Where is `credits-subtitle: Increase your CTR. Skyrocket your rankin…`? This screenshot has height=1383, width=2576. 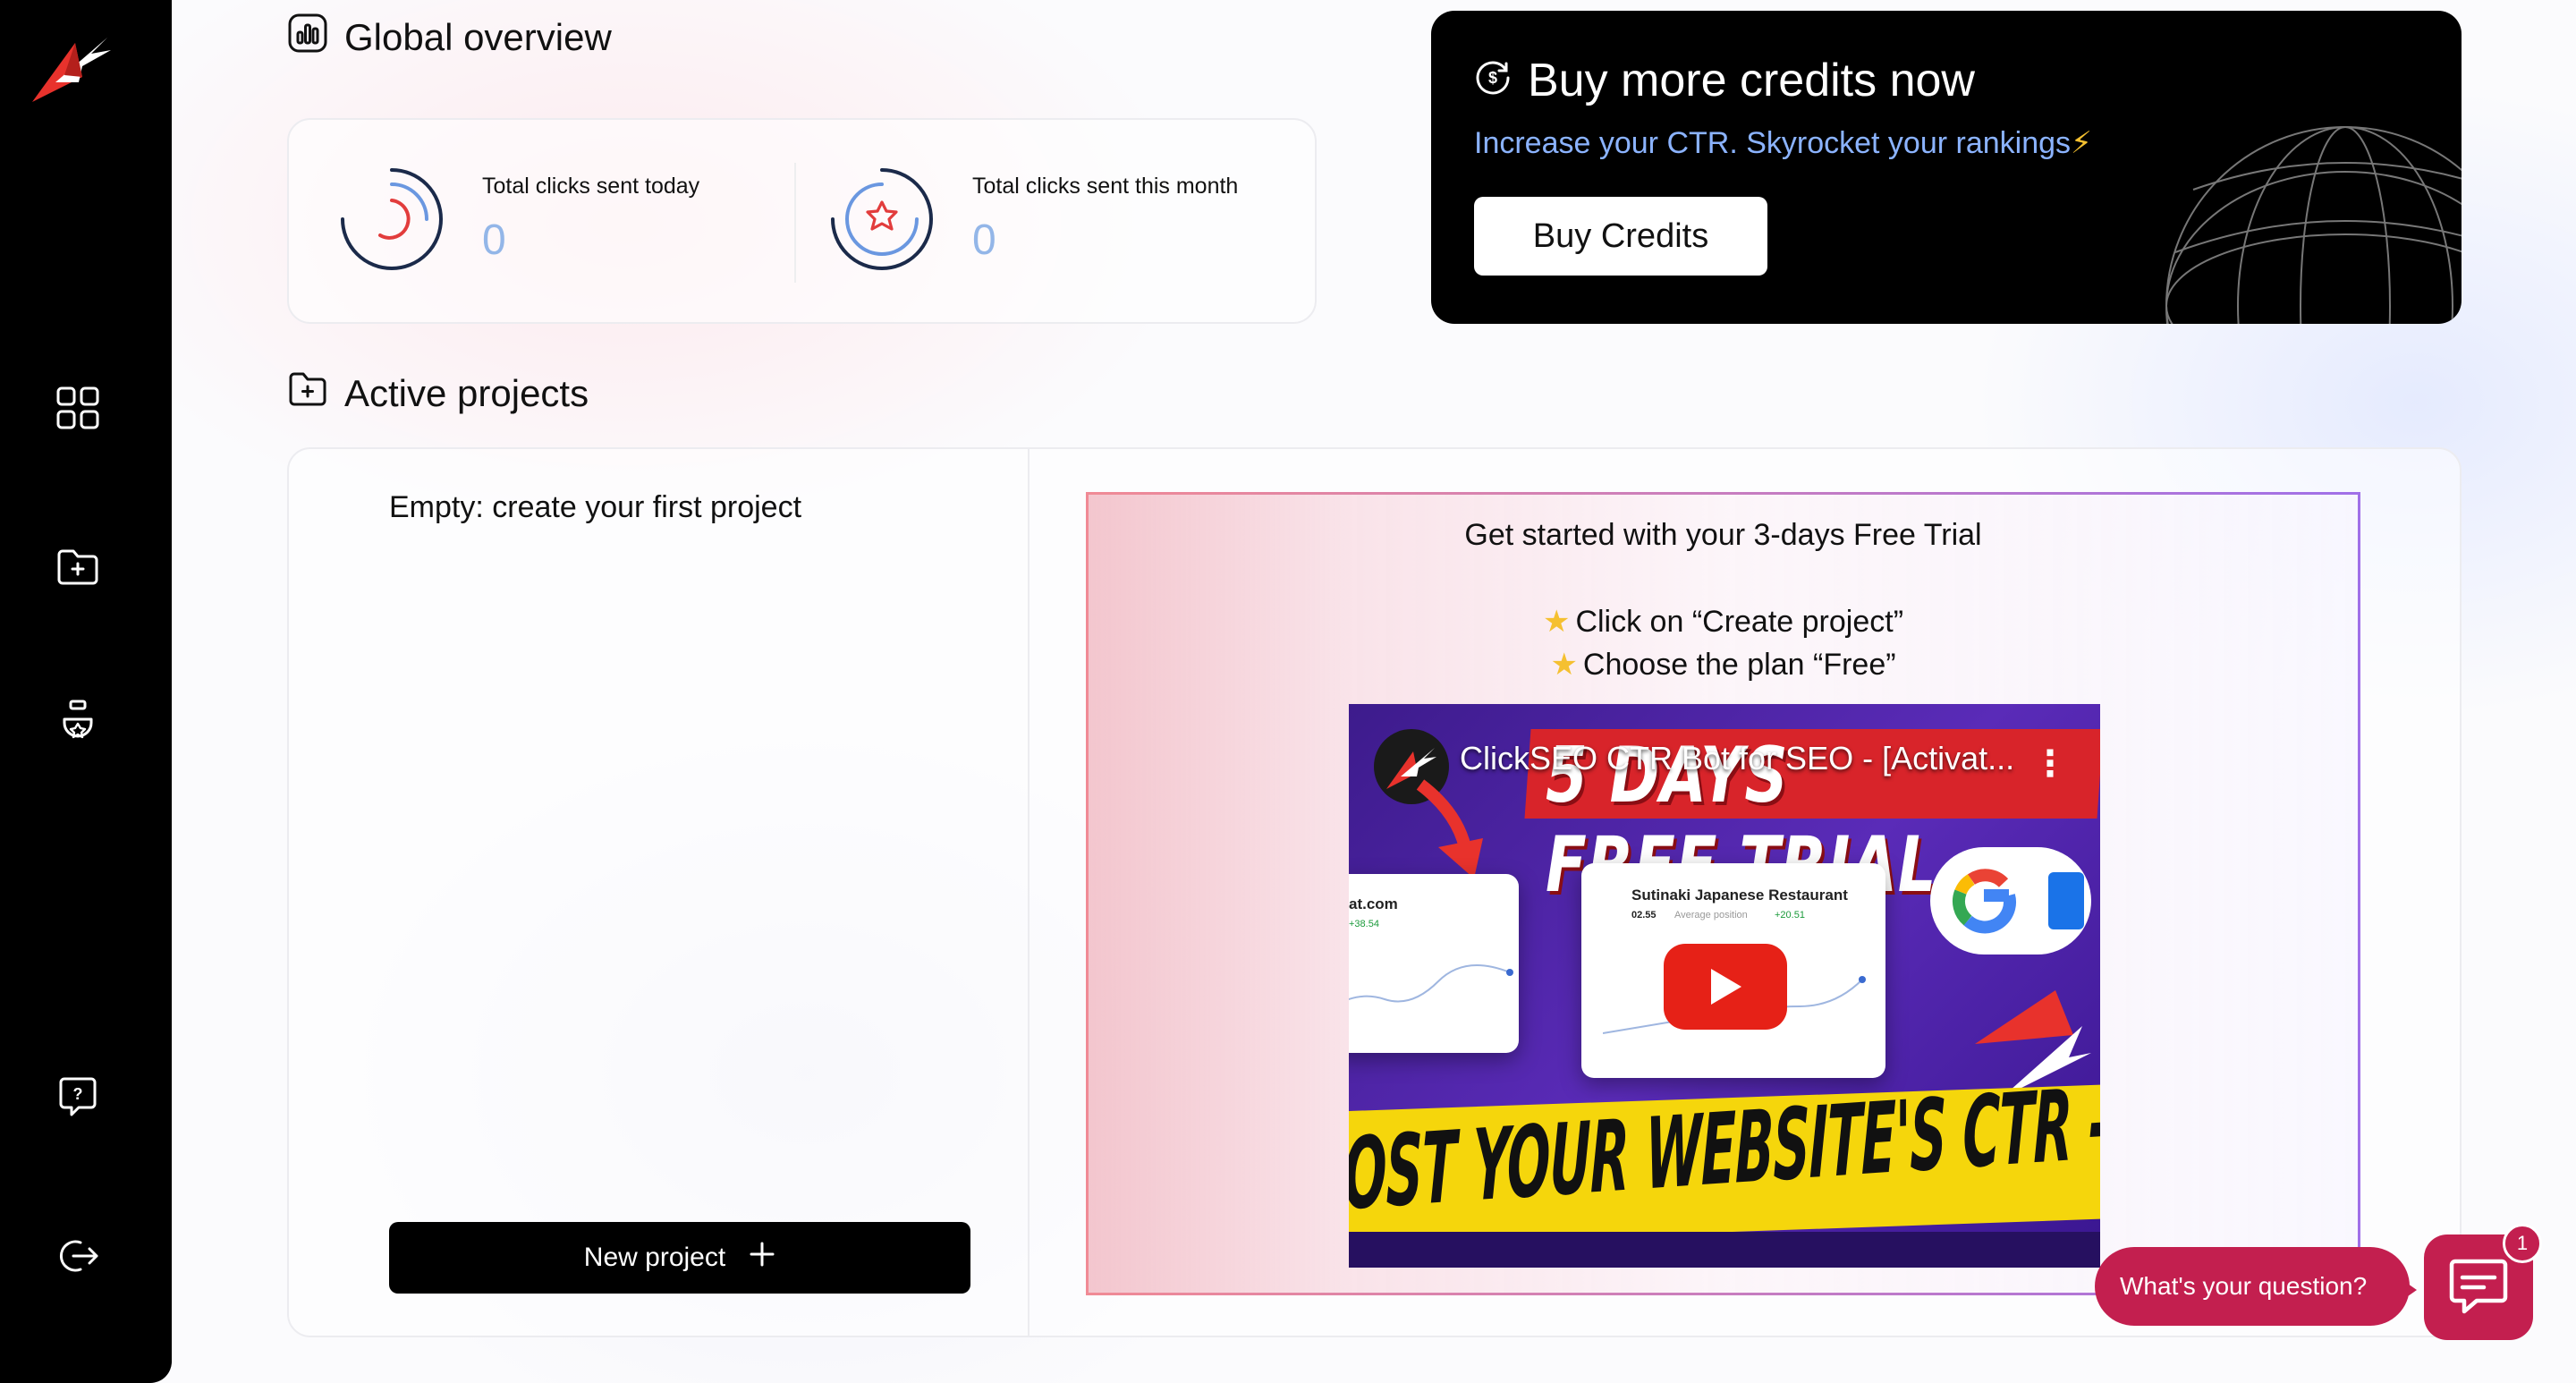
credits-subtitle: Increase your CTR. Skyrocket your rankin… is located at coordinates (1783, 143).